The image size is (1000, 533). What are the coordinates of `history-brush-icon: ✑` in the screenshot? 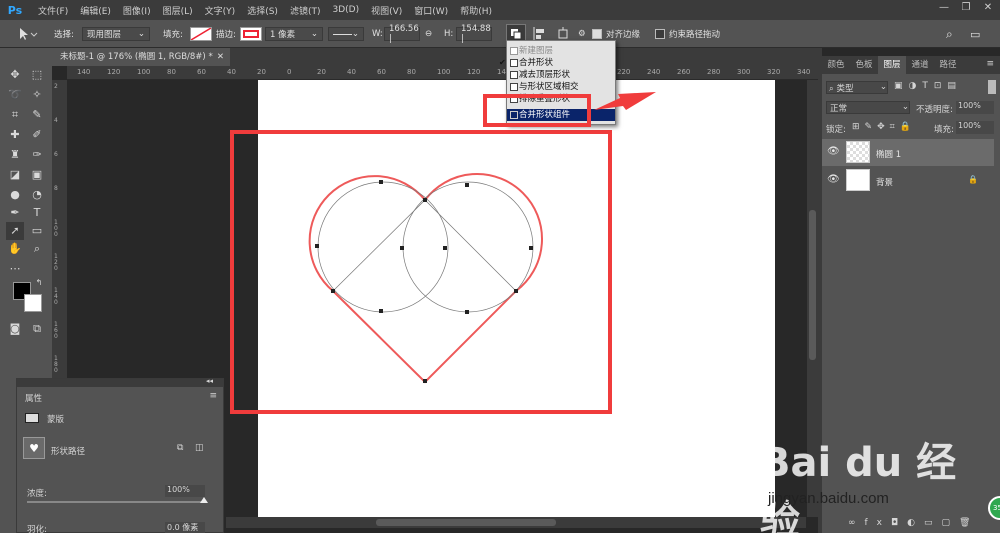 It's located at (37, 155).